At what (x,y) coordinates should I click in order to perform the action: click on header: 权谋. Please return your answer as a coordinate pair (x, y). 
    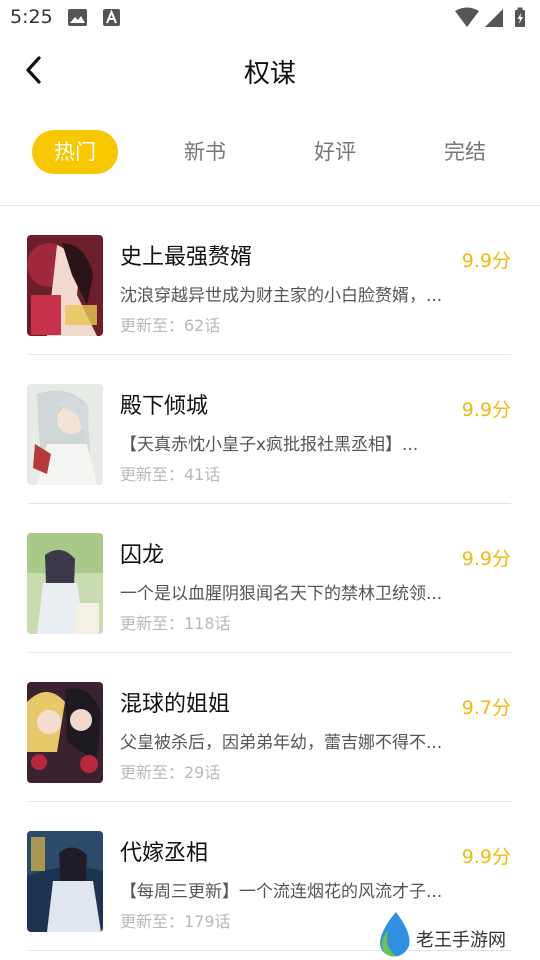
    Looking at the image, I should click on (270, 72).